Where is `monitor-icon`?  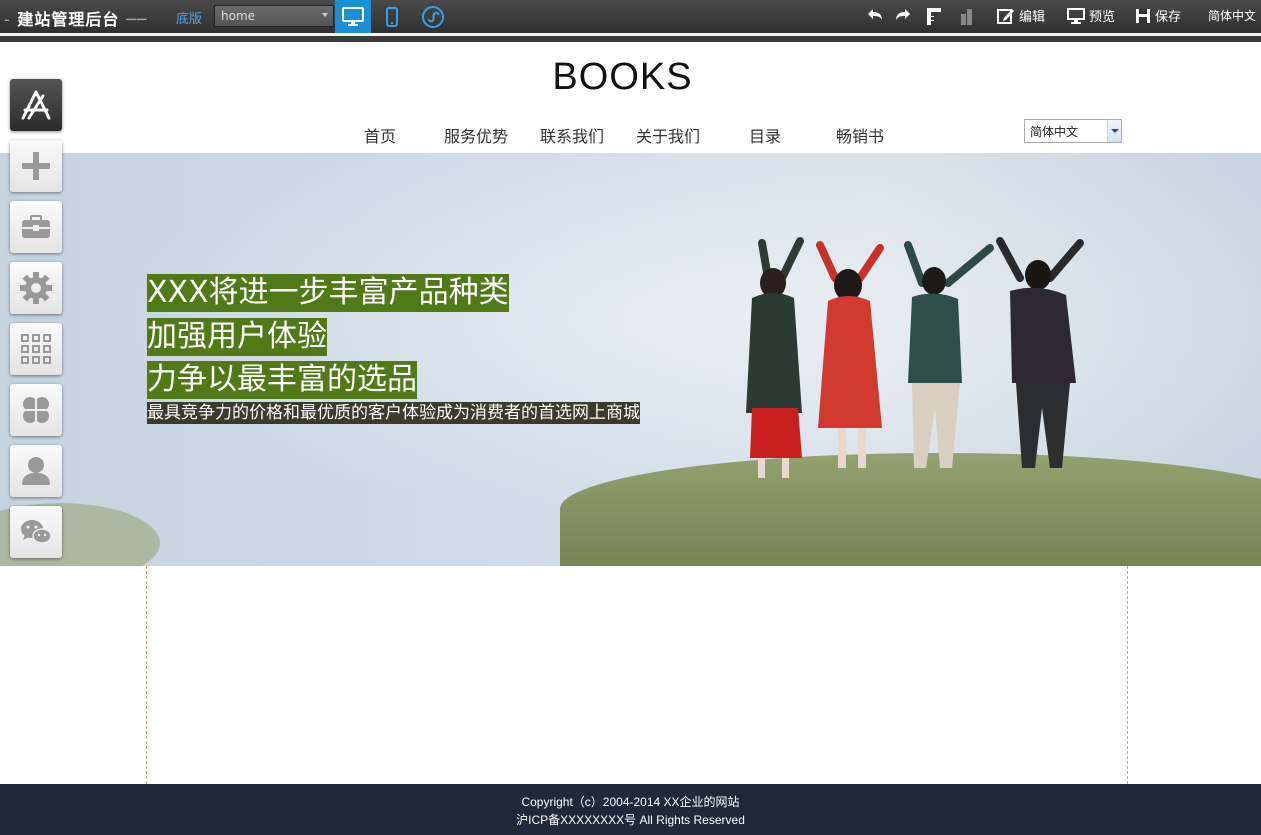
monitor-icon is located at coordinates (1076, 15).